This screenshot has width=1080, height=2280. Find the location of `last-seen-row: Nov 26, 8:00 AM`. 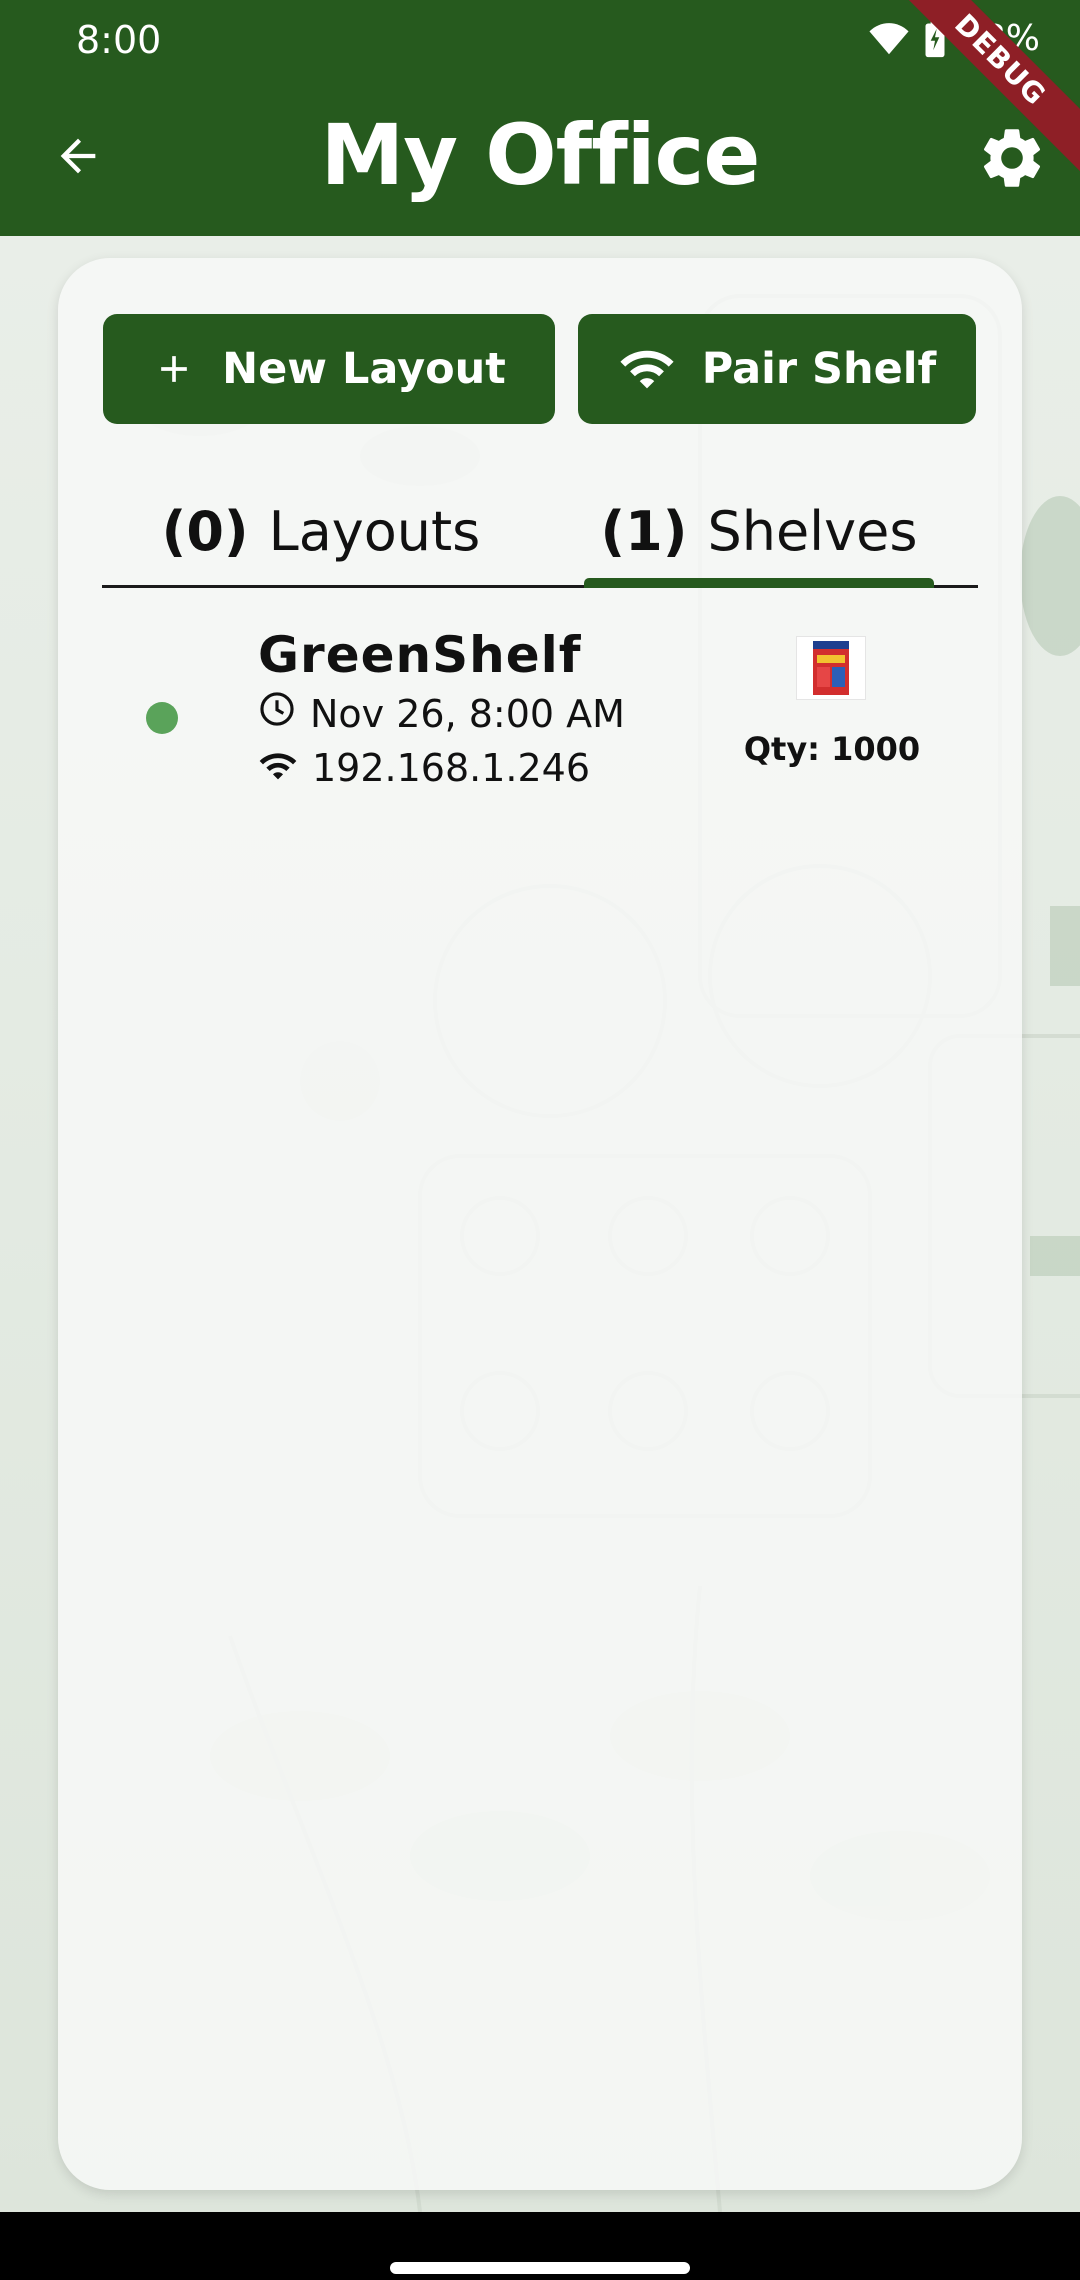

last-seen-row: Nov 26, 8:00 AM is located at coordinates (441, 713).